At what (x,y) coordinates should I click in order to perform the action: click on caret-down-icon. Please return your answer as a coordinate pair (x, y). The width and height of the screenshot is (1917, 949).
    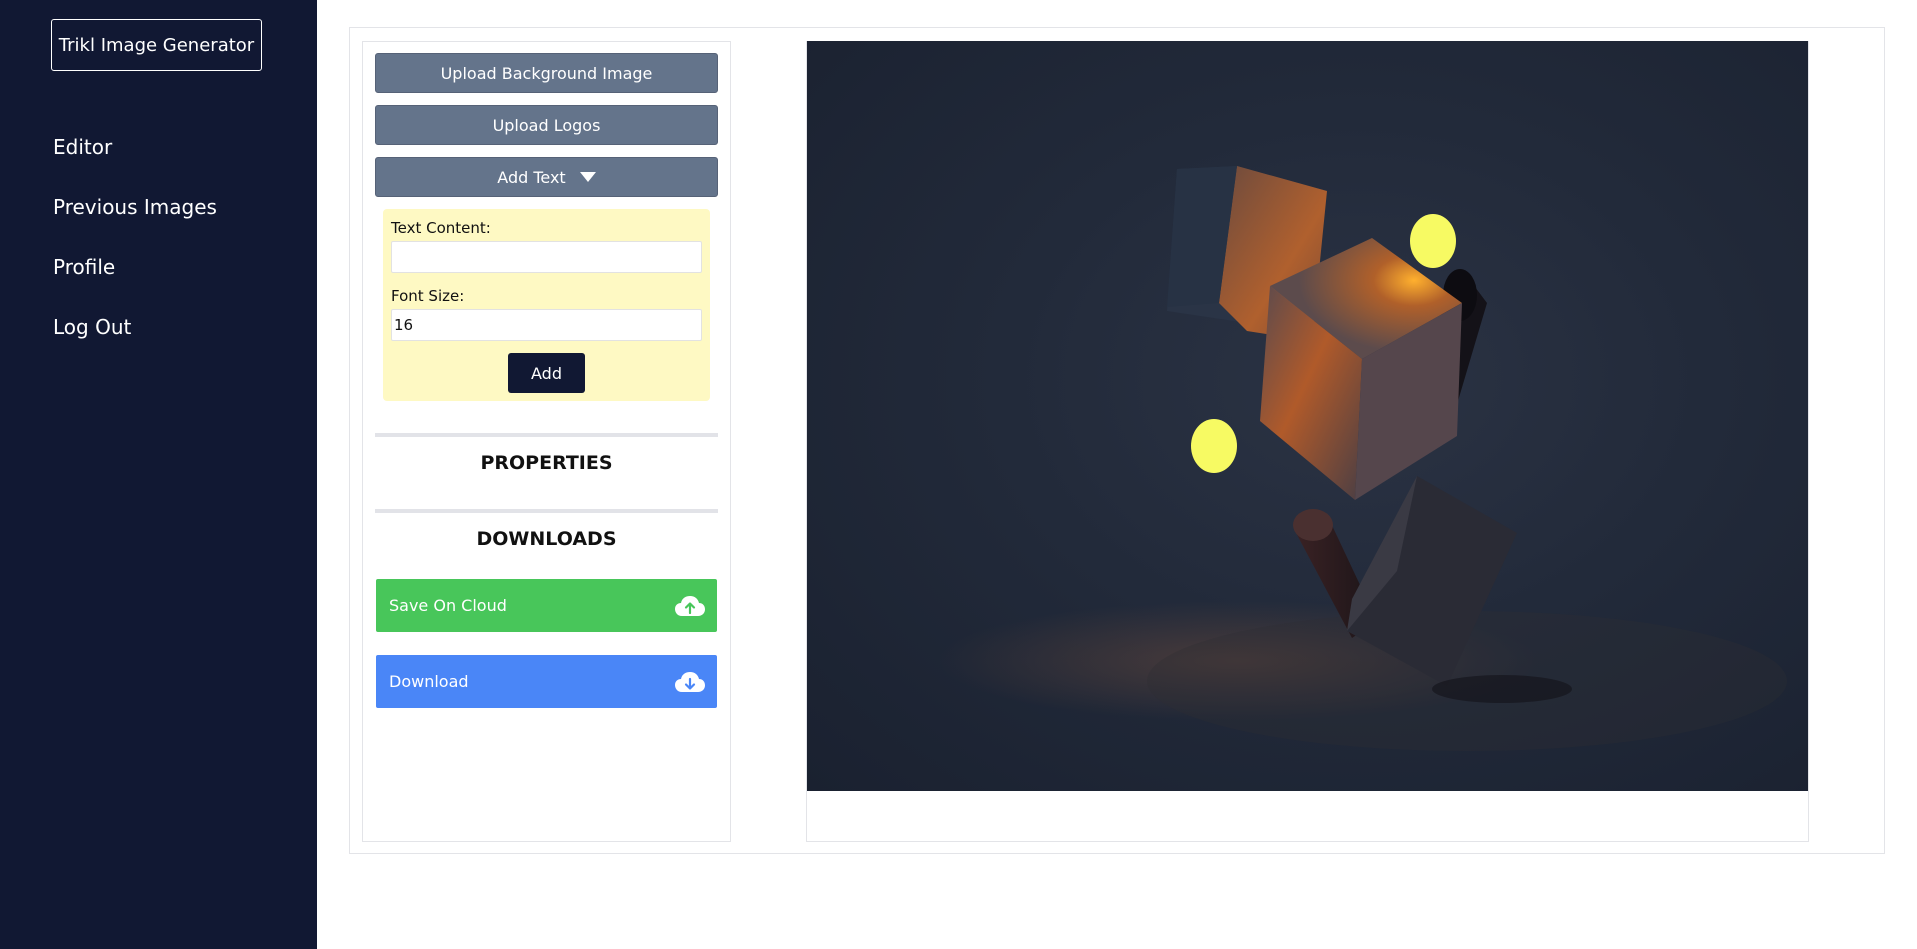
    Looking at the image, I should click on (587, 177).